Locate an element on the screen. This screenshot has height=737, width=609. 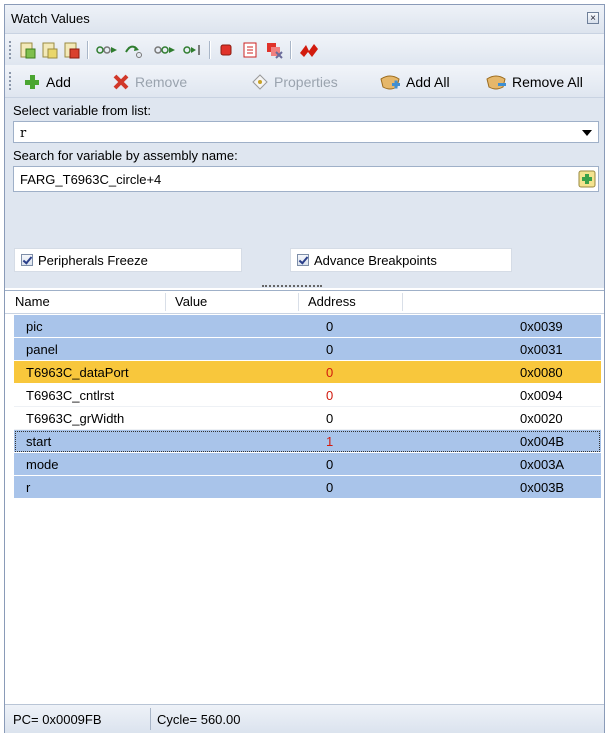
table-row: pic 0 0x0039 is located at coordinates (307, 326).